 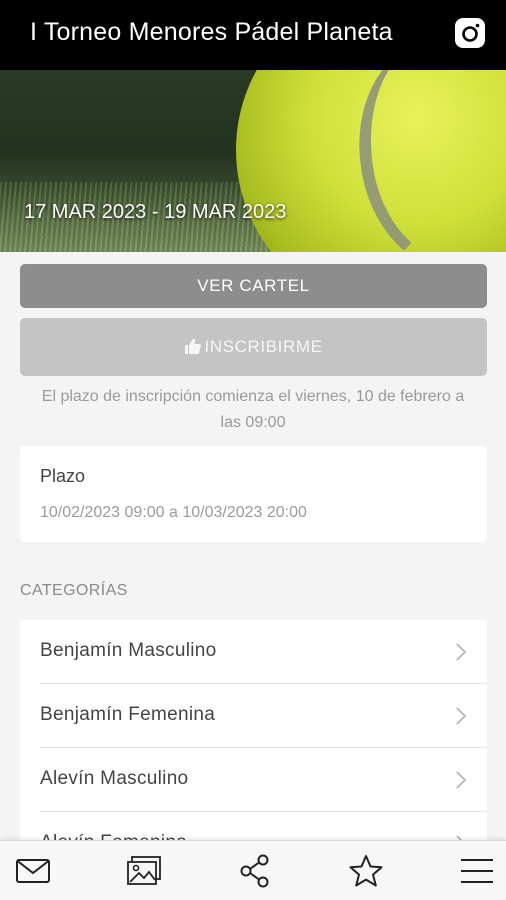 I want to click on bottom-nav, so click(x=253, y=870).